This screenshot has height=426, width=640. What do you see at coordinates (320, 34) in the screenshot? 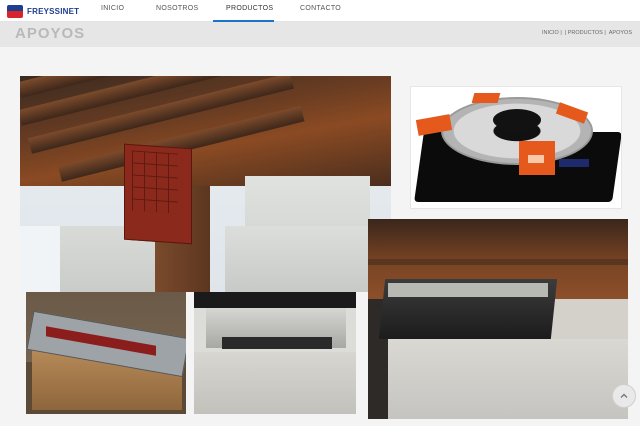
I see `page-title-band: APOYOS INICIO | | PRODUCTOS | APOYOS` at bounding box center [320, 34].